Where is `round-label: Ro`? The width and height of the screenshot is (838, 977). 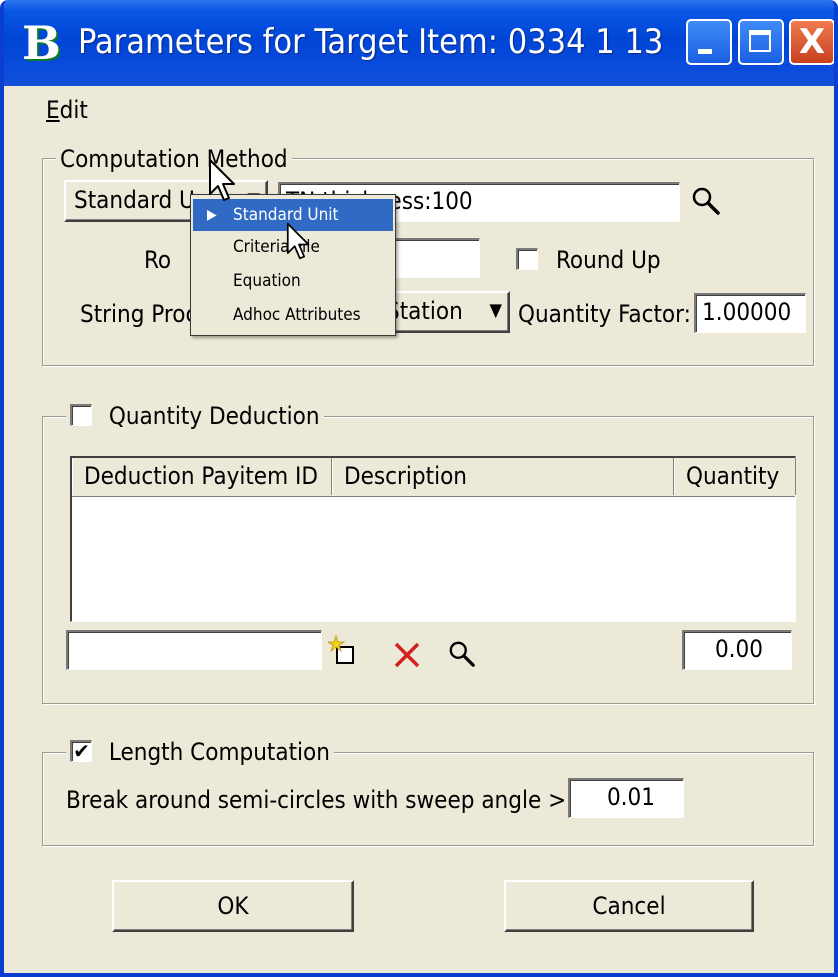 round-label: Ro is located at coordinates (158, 260).